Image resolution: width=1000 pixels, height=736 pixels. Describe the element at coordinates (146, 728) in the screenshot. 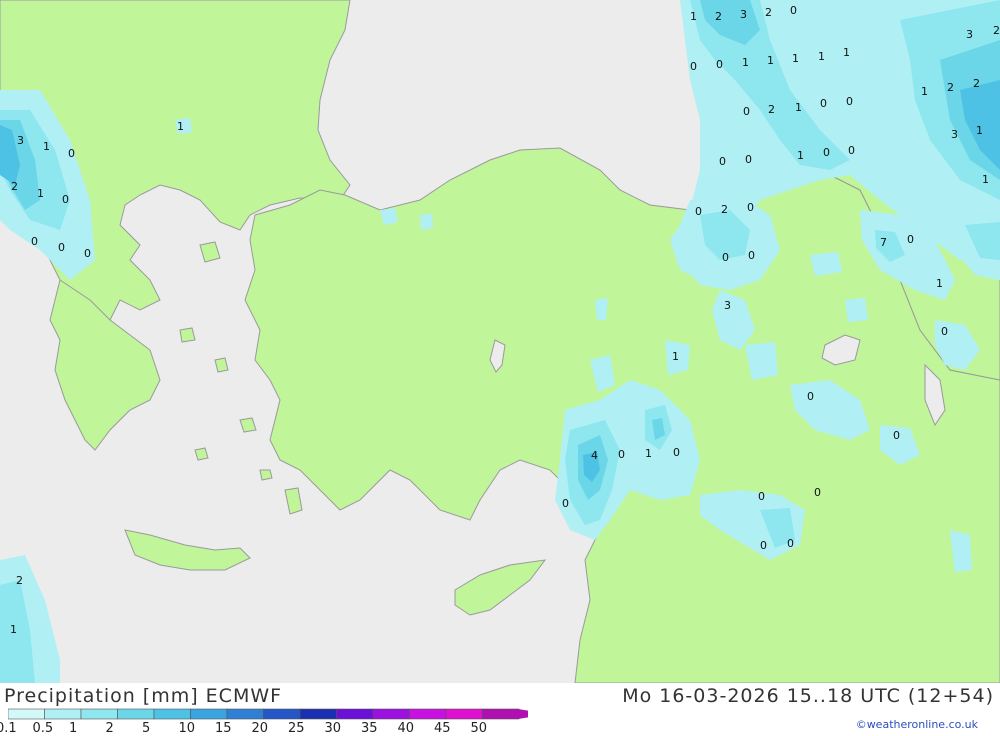

I see `legend-value: 5` at that location.